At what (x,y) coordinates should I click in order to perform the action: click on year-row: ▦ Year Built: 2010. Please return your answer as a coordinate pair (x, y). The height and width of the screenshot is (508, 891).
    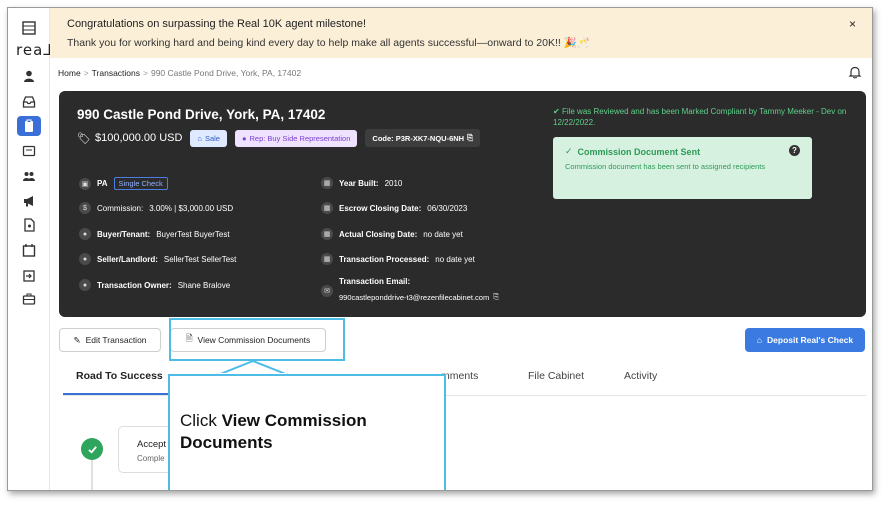
    Looking at the image, I should click on (361, 183).